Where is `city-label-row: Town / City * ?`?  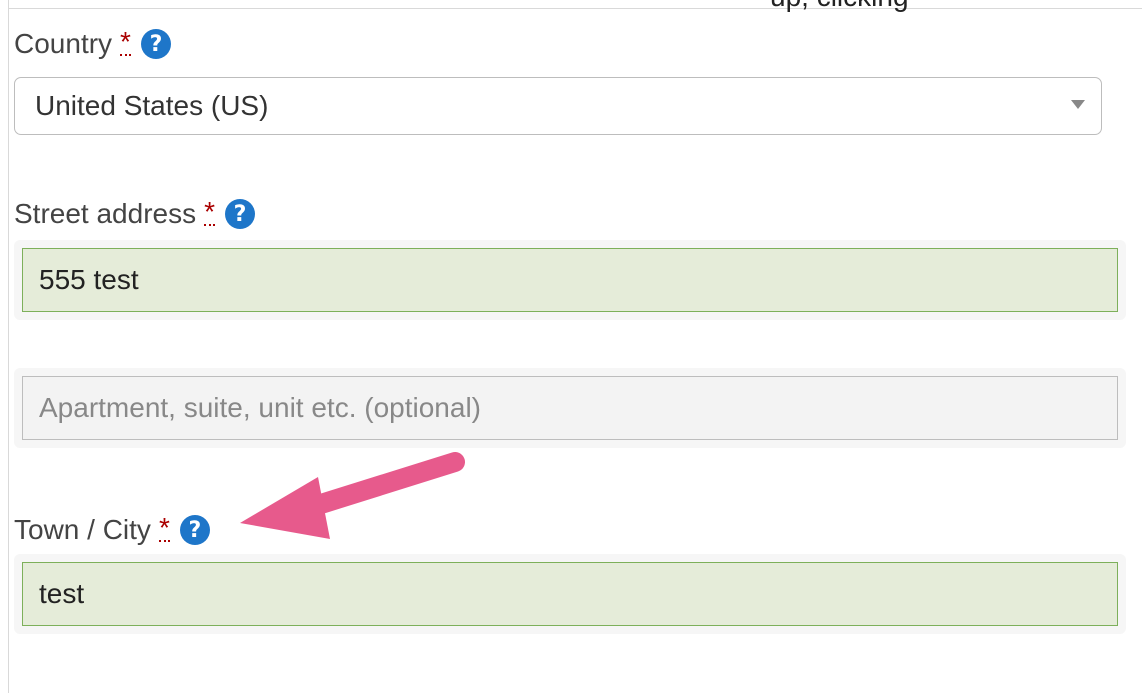 city-label-row: Town / City * ? is located at coordinates (112, 530).